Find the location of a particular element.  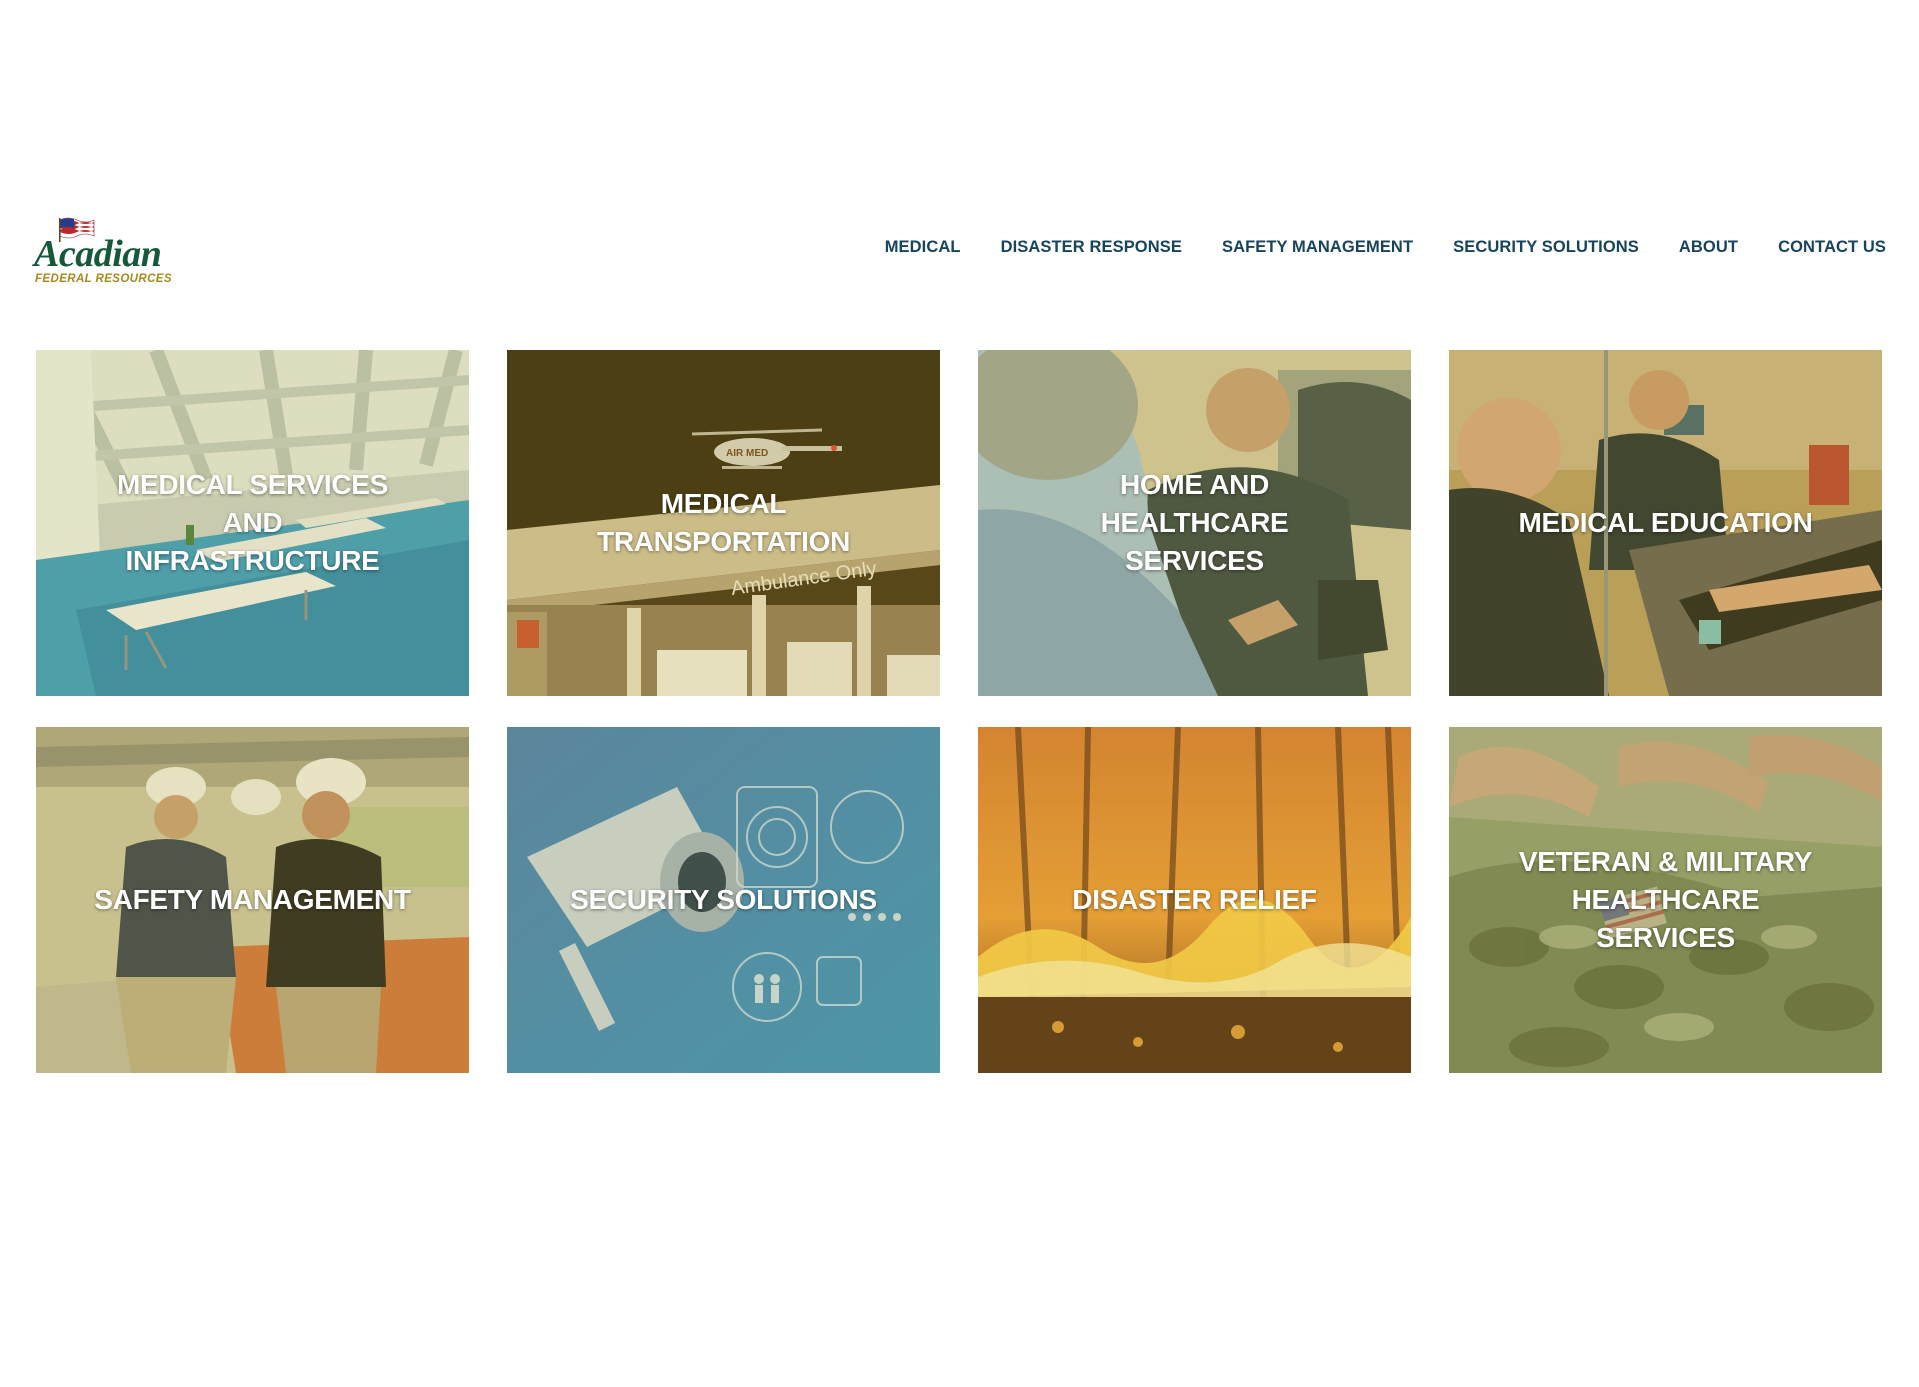

logo-wordmark: Acadian is located at coordinates (98, 254).